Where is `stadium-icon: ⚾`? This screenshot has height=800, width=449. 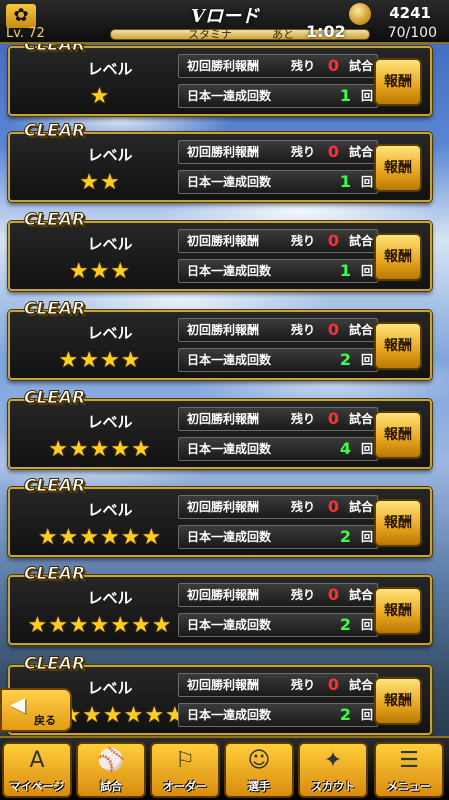 stadium-icon: ⚾ is located at coordinates (111, 760).